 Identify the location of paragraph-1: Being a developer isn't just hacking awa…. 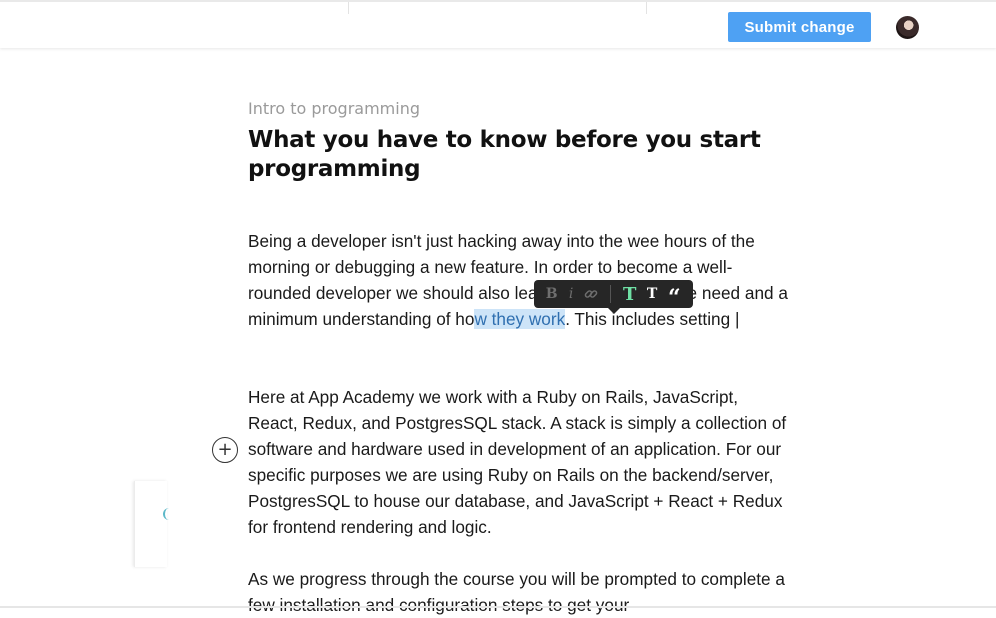
(518, 280).